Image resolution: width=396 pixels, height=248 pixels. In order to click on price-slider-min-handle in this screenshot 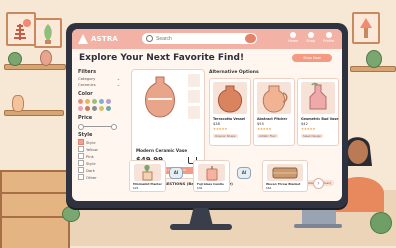, I will do `click(81, 127)`.